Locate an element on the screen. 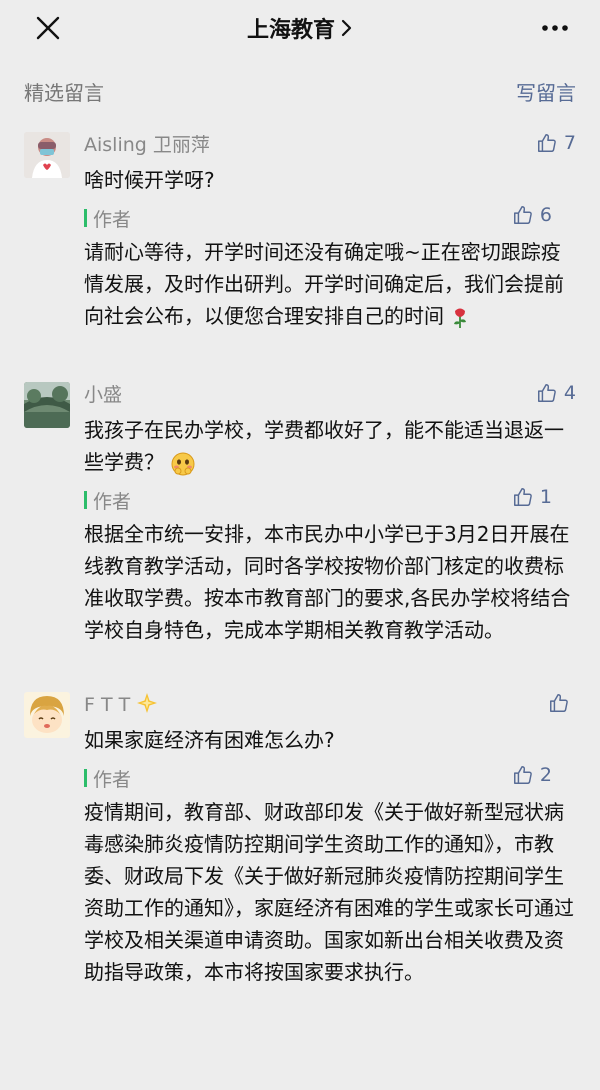 The height and width of the screenshot is (1090, 600). like-count: 4 is located at coordinates (569, 393).